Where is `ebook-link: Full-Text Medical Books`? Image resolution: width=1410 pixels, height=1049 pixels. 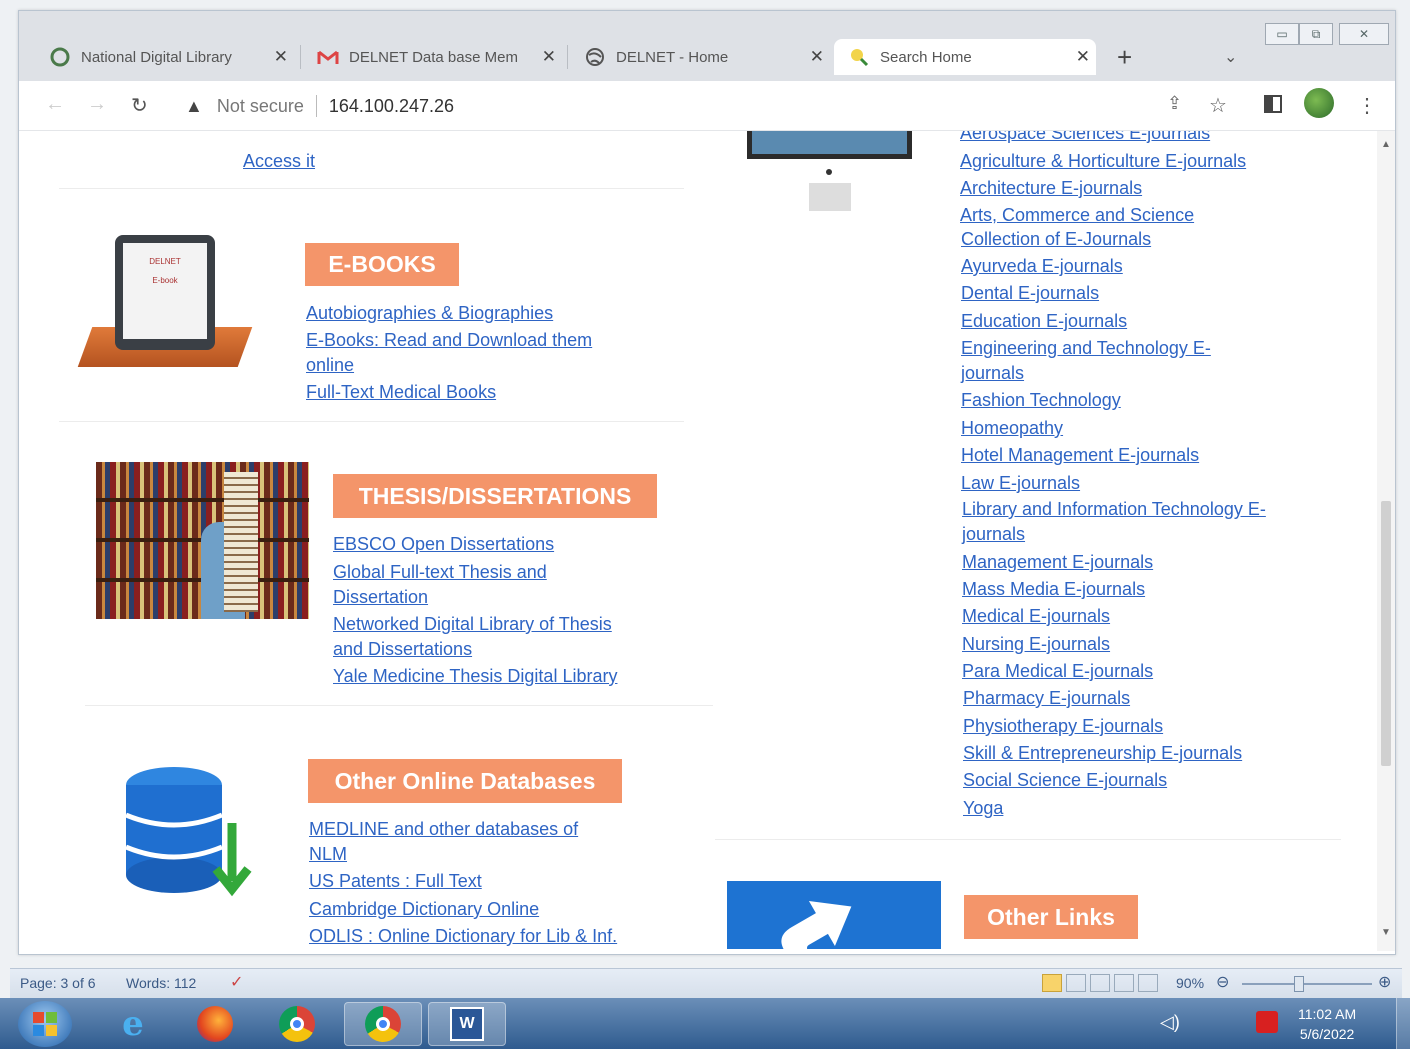
ebook-link: Full-Text Medical Books is located at coordinates (401, 392).